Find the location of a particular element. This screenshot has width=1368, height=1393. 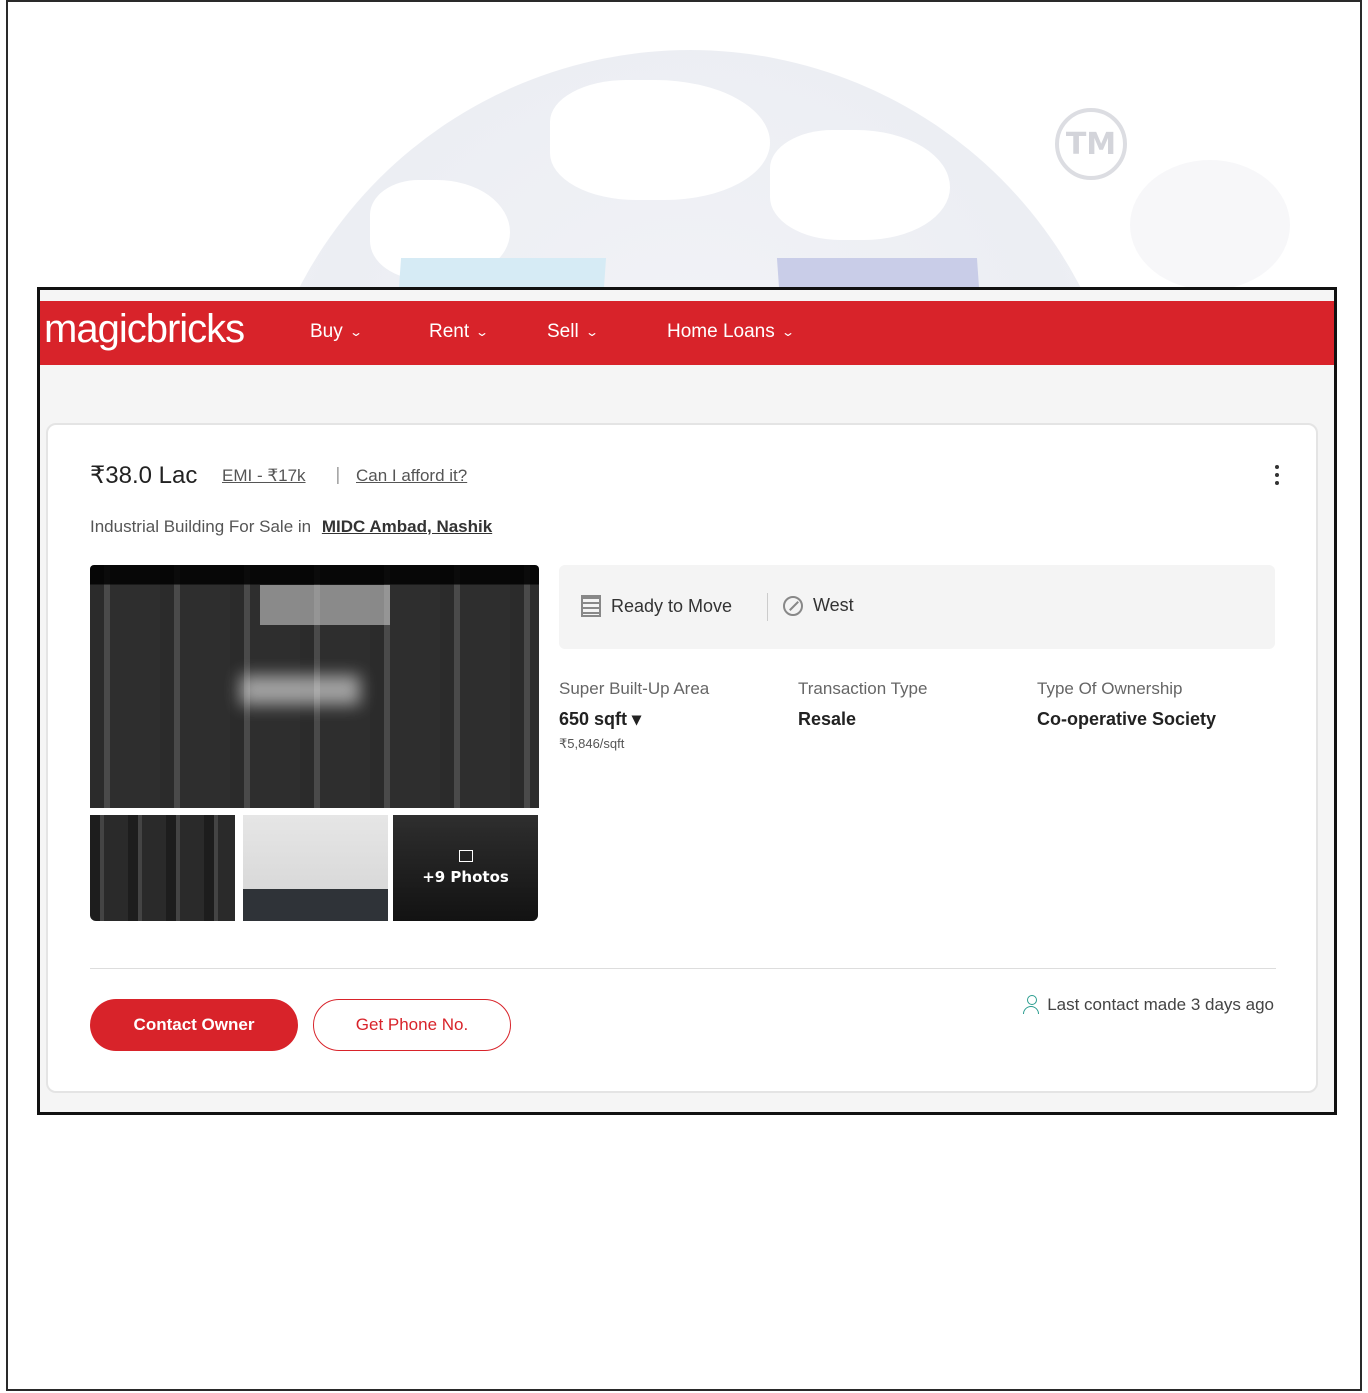

nav-label: Rent is located at coordinates (449, 331).